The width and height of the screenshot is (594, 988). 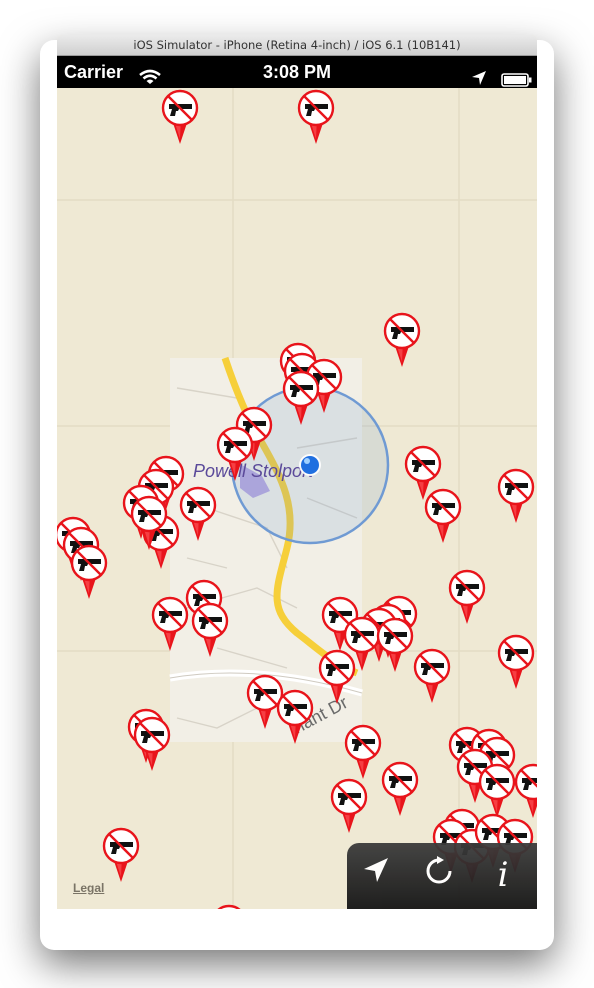 What do you see at coordinates (381, 875) in the screenshot?
I see `location-arrow-icon` at bounding box center [381, 875].